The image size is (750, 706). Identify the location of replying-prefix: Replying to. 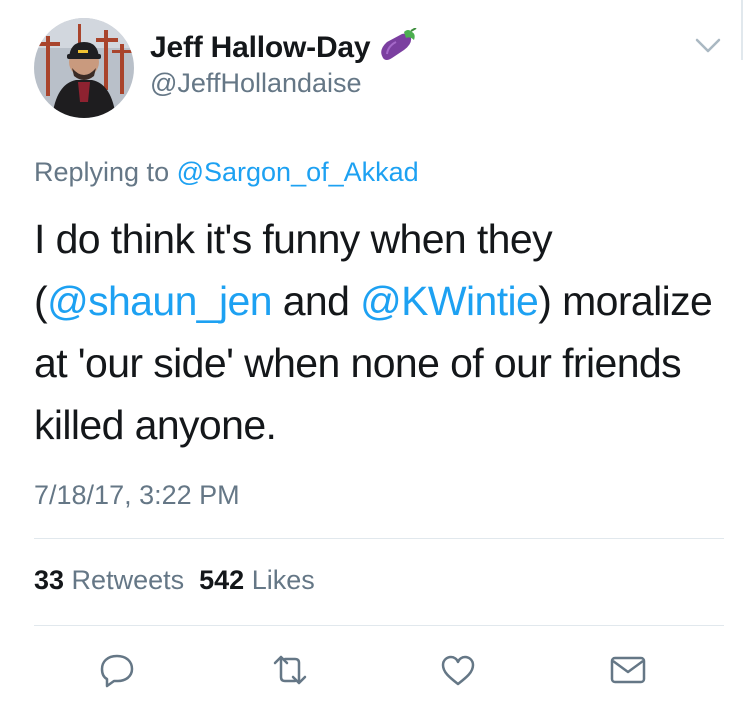
(105, 172).